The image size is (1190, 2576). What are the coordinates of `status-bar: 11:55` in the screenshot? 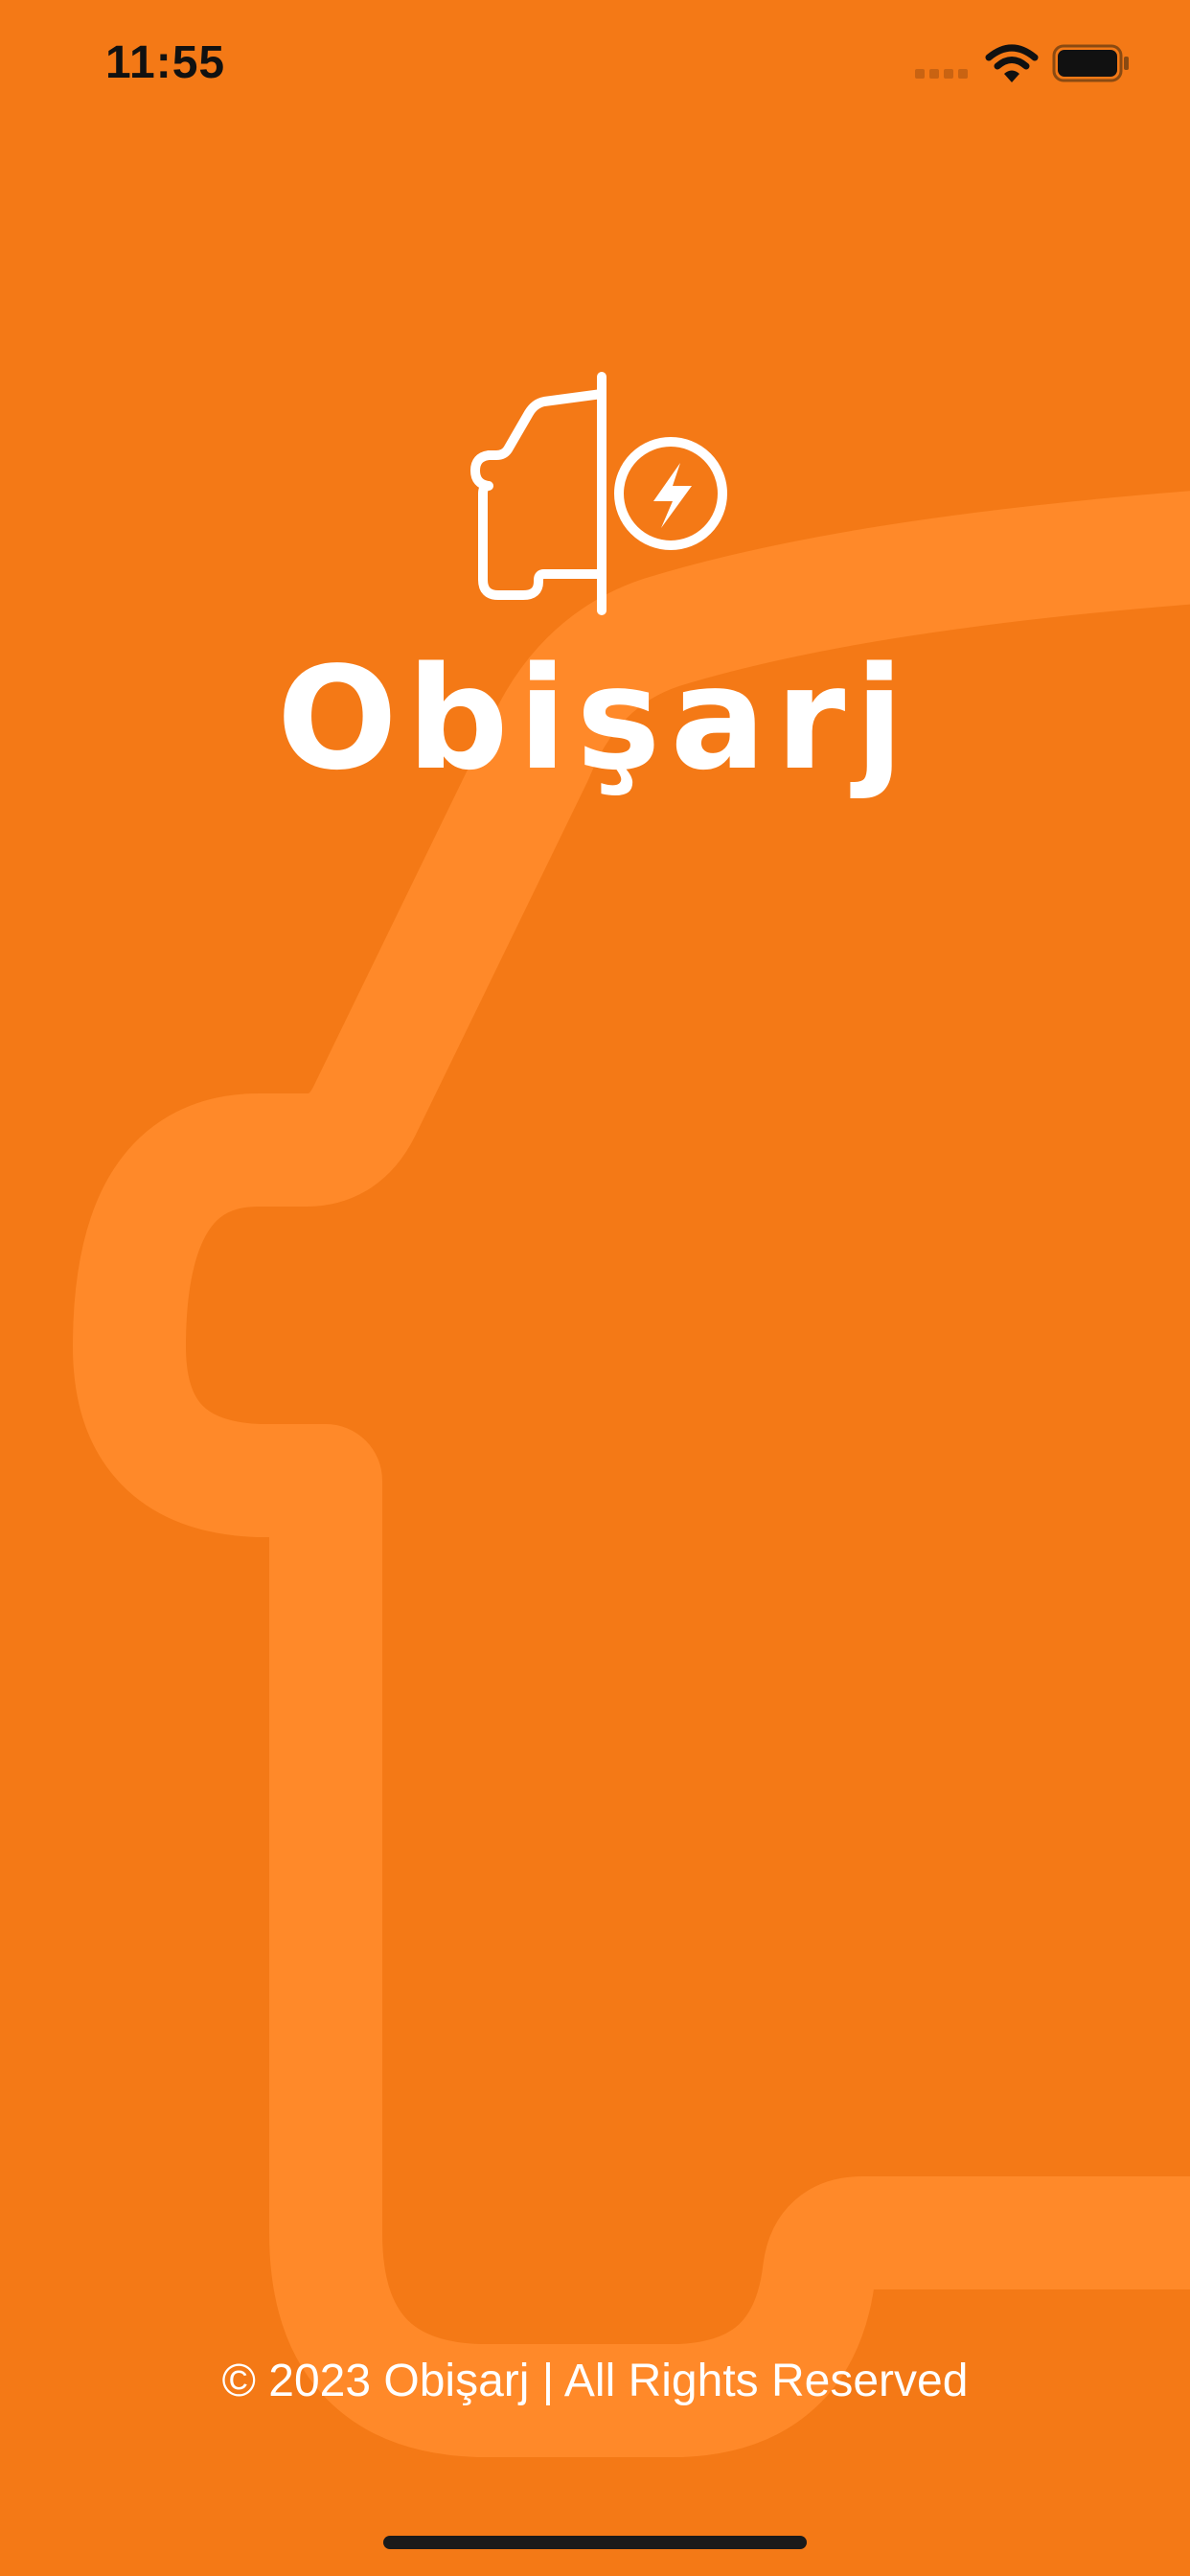 It's located at (595, 67).